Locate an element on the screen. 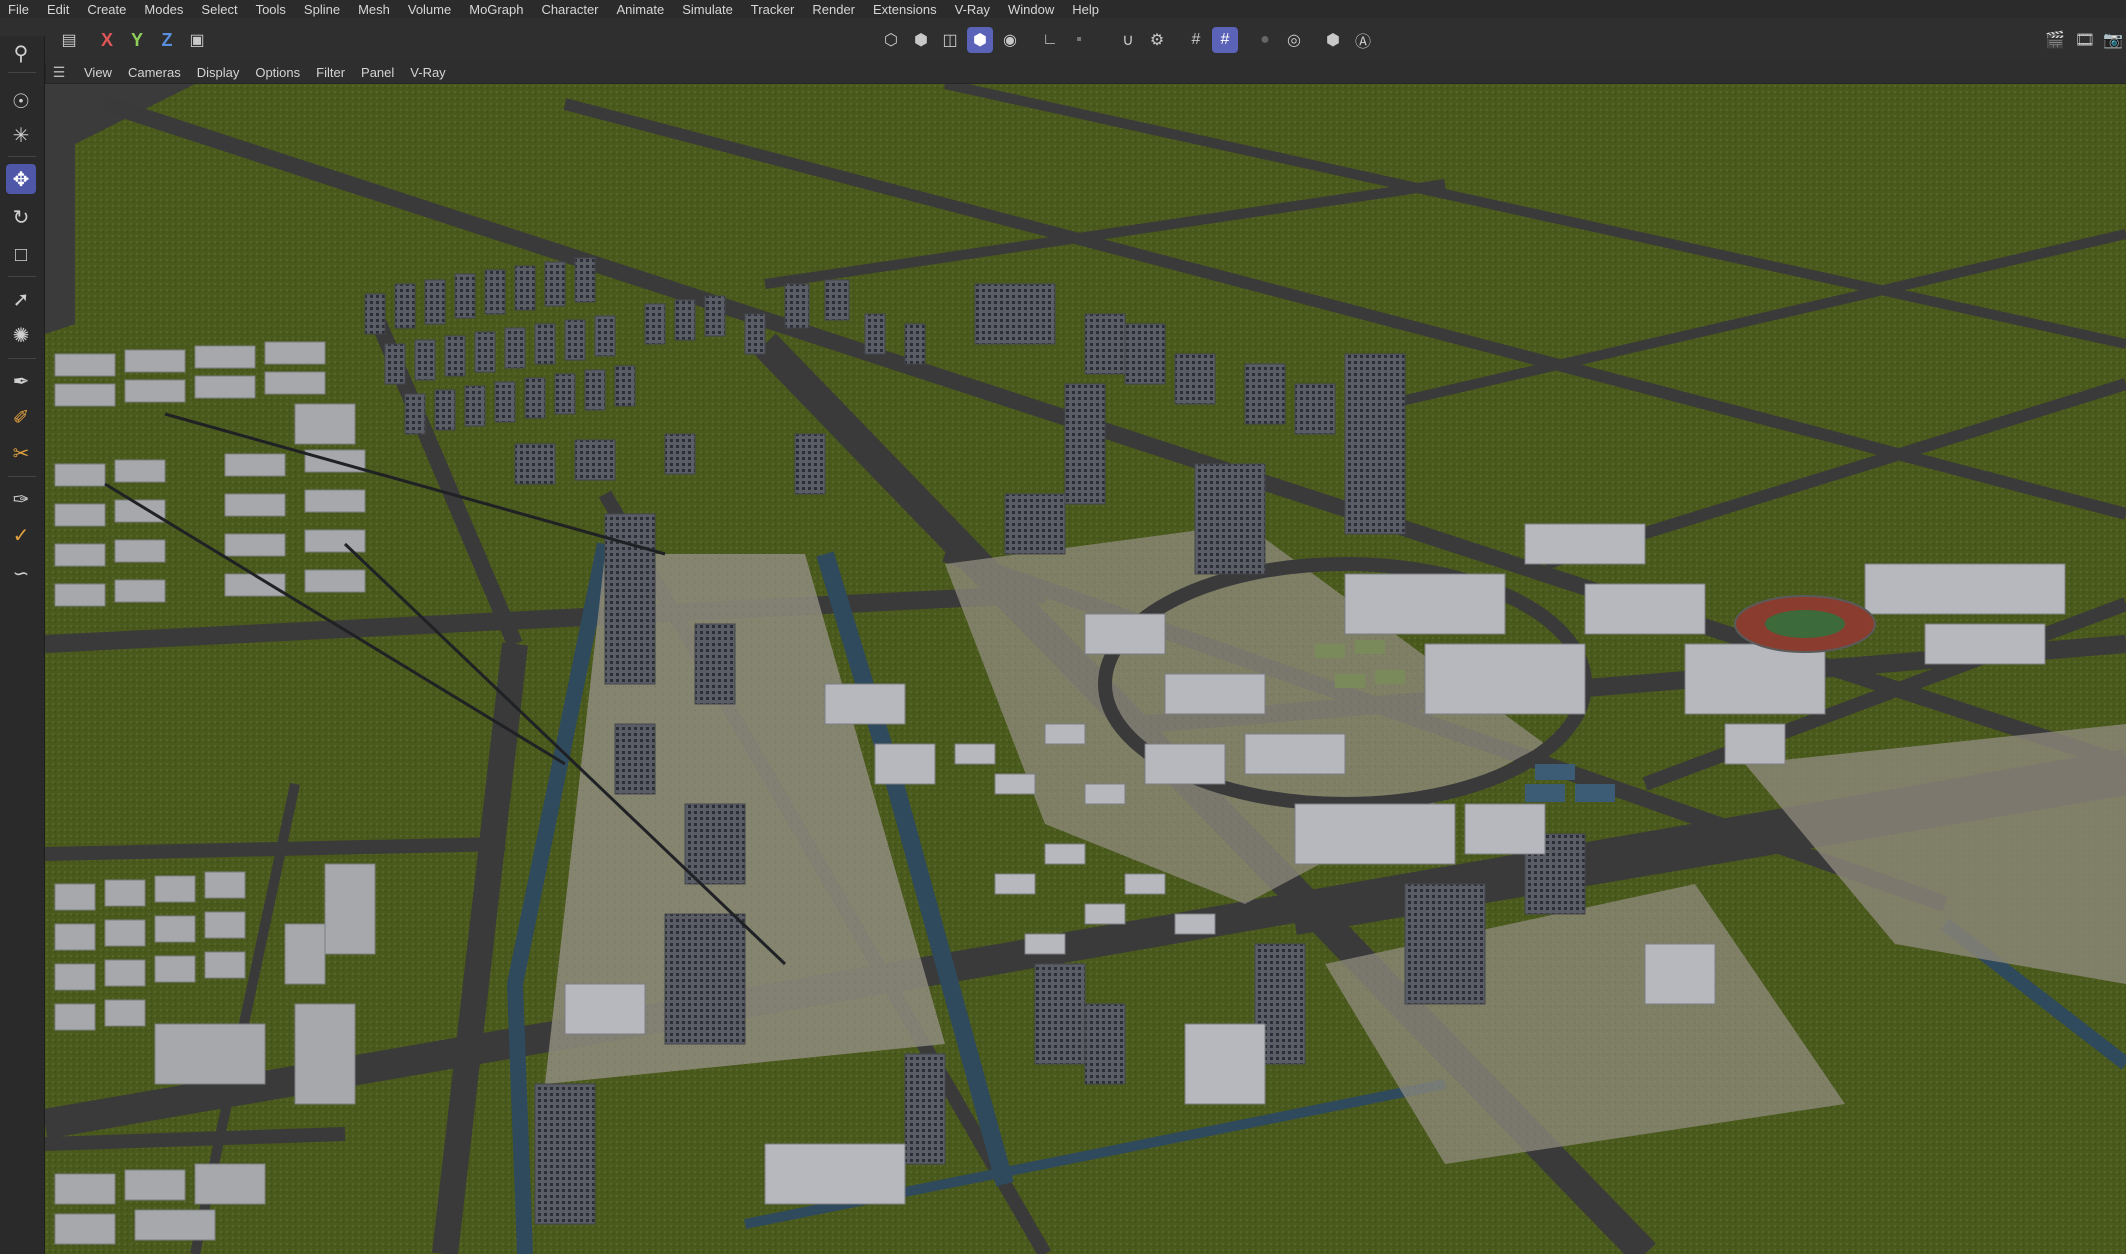 This screenshot has width=2126, height=1254. move-axis-icon: ➚ is located at coordinates (21, 299).